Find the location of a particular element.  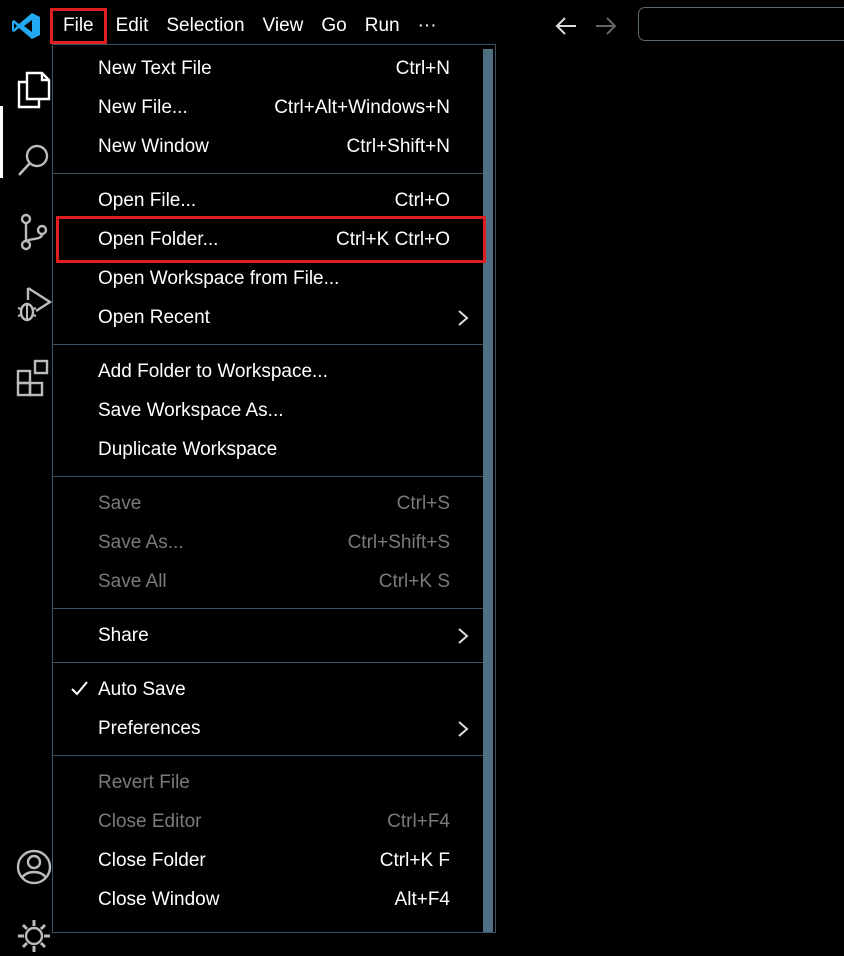

command-center-search is located at coordinates (741, 24).